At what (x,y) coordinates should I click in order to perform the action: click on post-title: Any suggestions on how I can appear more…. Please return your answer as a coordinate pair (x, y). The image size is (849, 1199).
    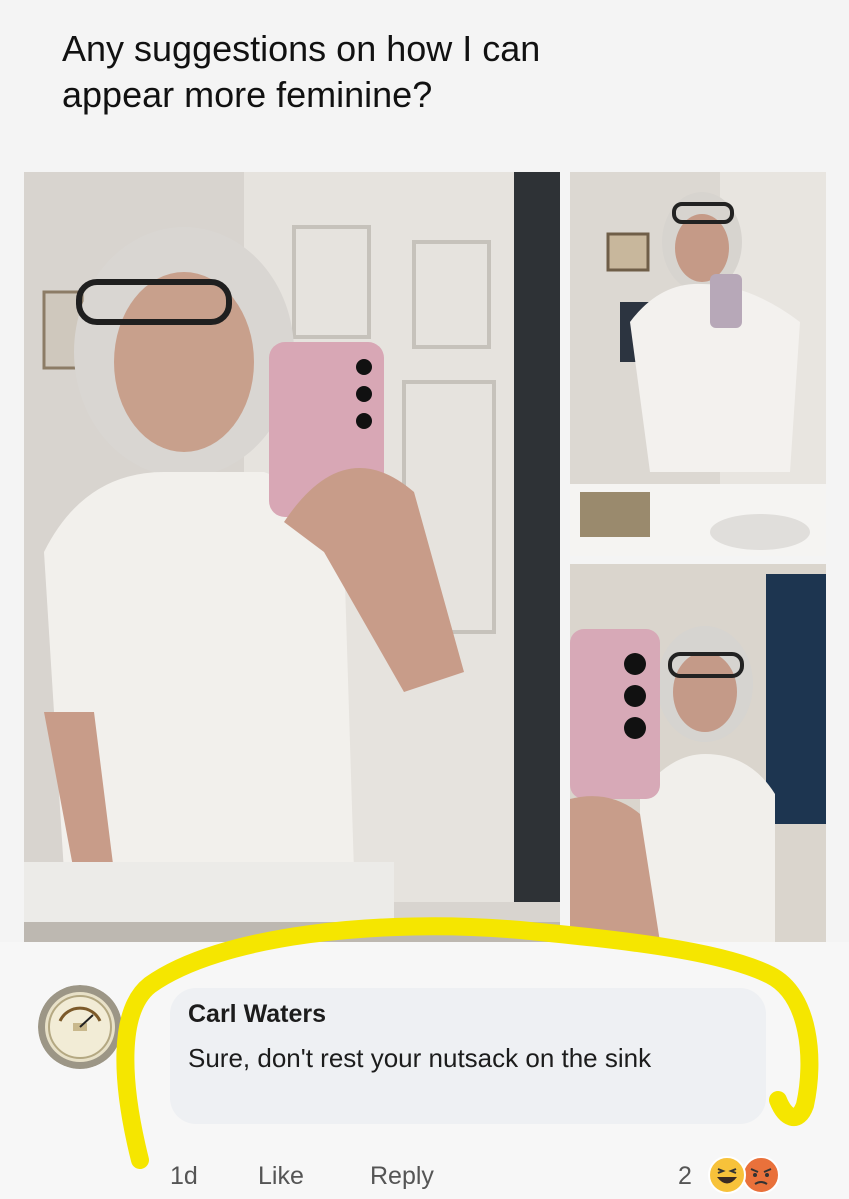
    Looking at the image, I should click on (301, 71).